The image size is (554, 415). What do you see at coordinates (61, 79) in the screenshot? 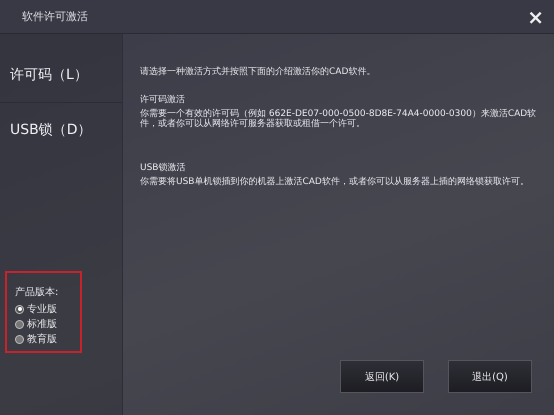
I see `sidebar-item: 许可码（L）` at bounding box center [61, 79].